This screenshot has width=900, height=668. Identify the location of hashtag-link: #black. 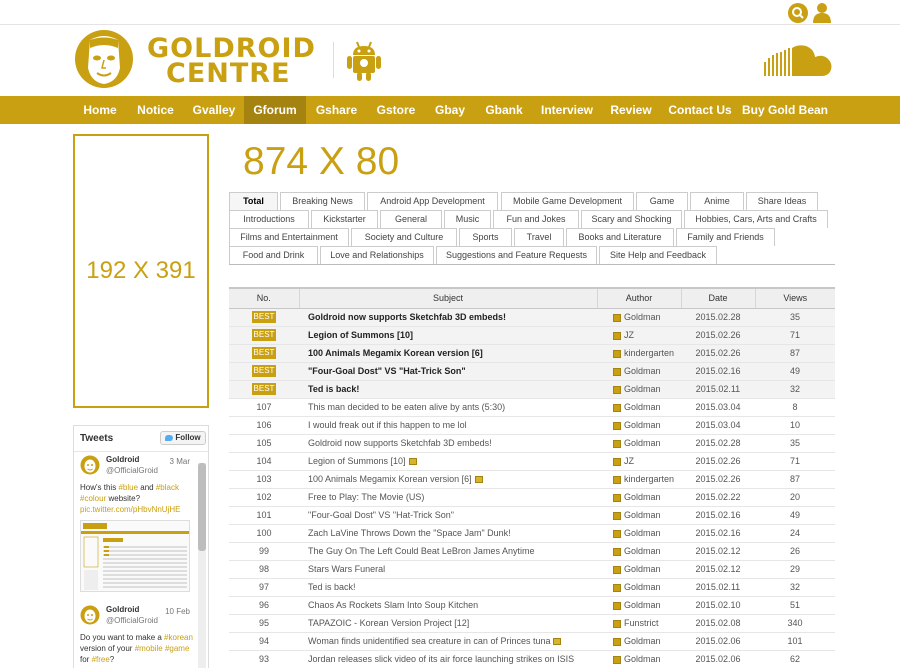
(167, 487).